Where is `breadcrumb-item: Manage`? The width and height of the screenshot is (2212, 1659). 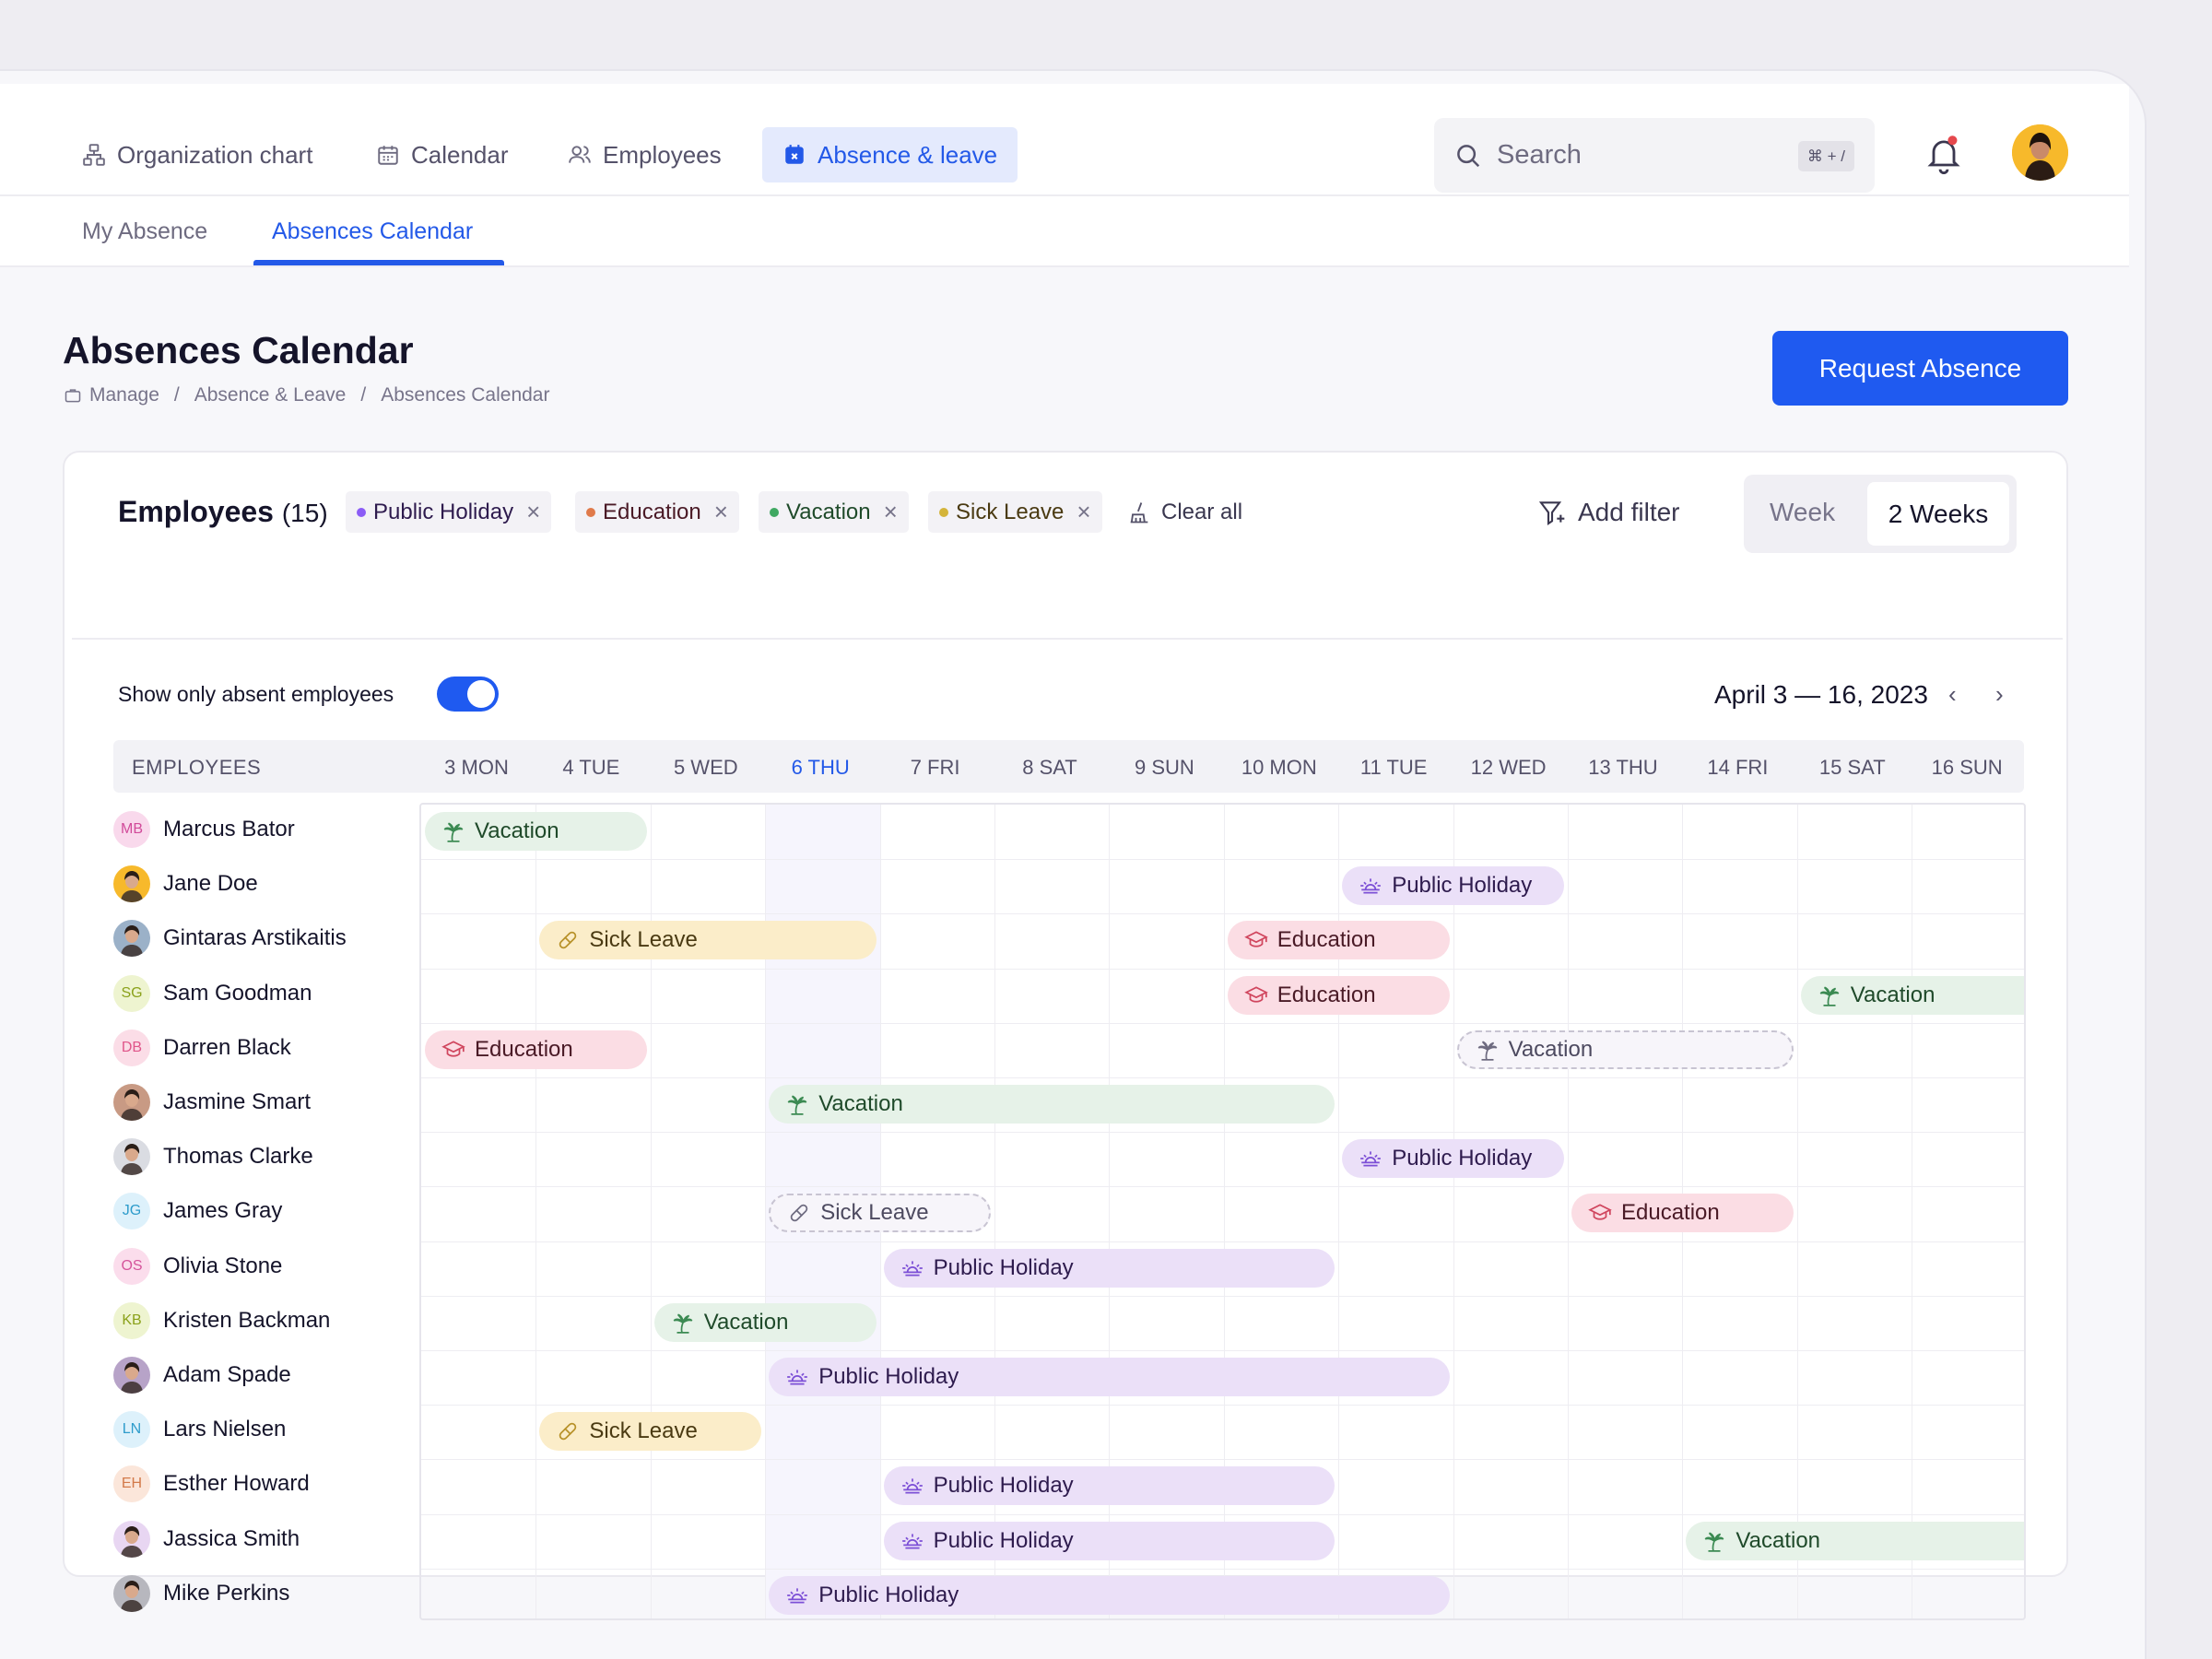 breadcrumb-item: Manage is located at coordinates (124, 395).